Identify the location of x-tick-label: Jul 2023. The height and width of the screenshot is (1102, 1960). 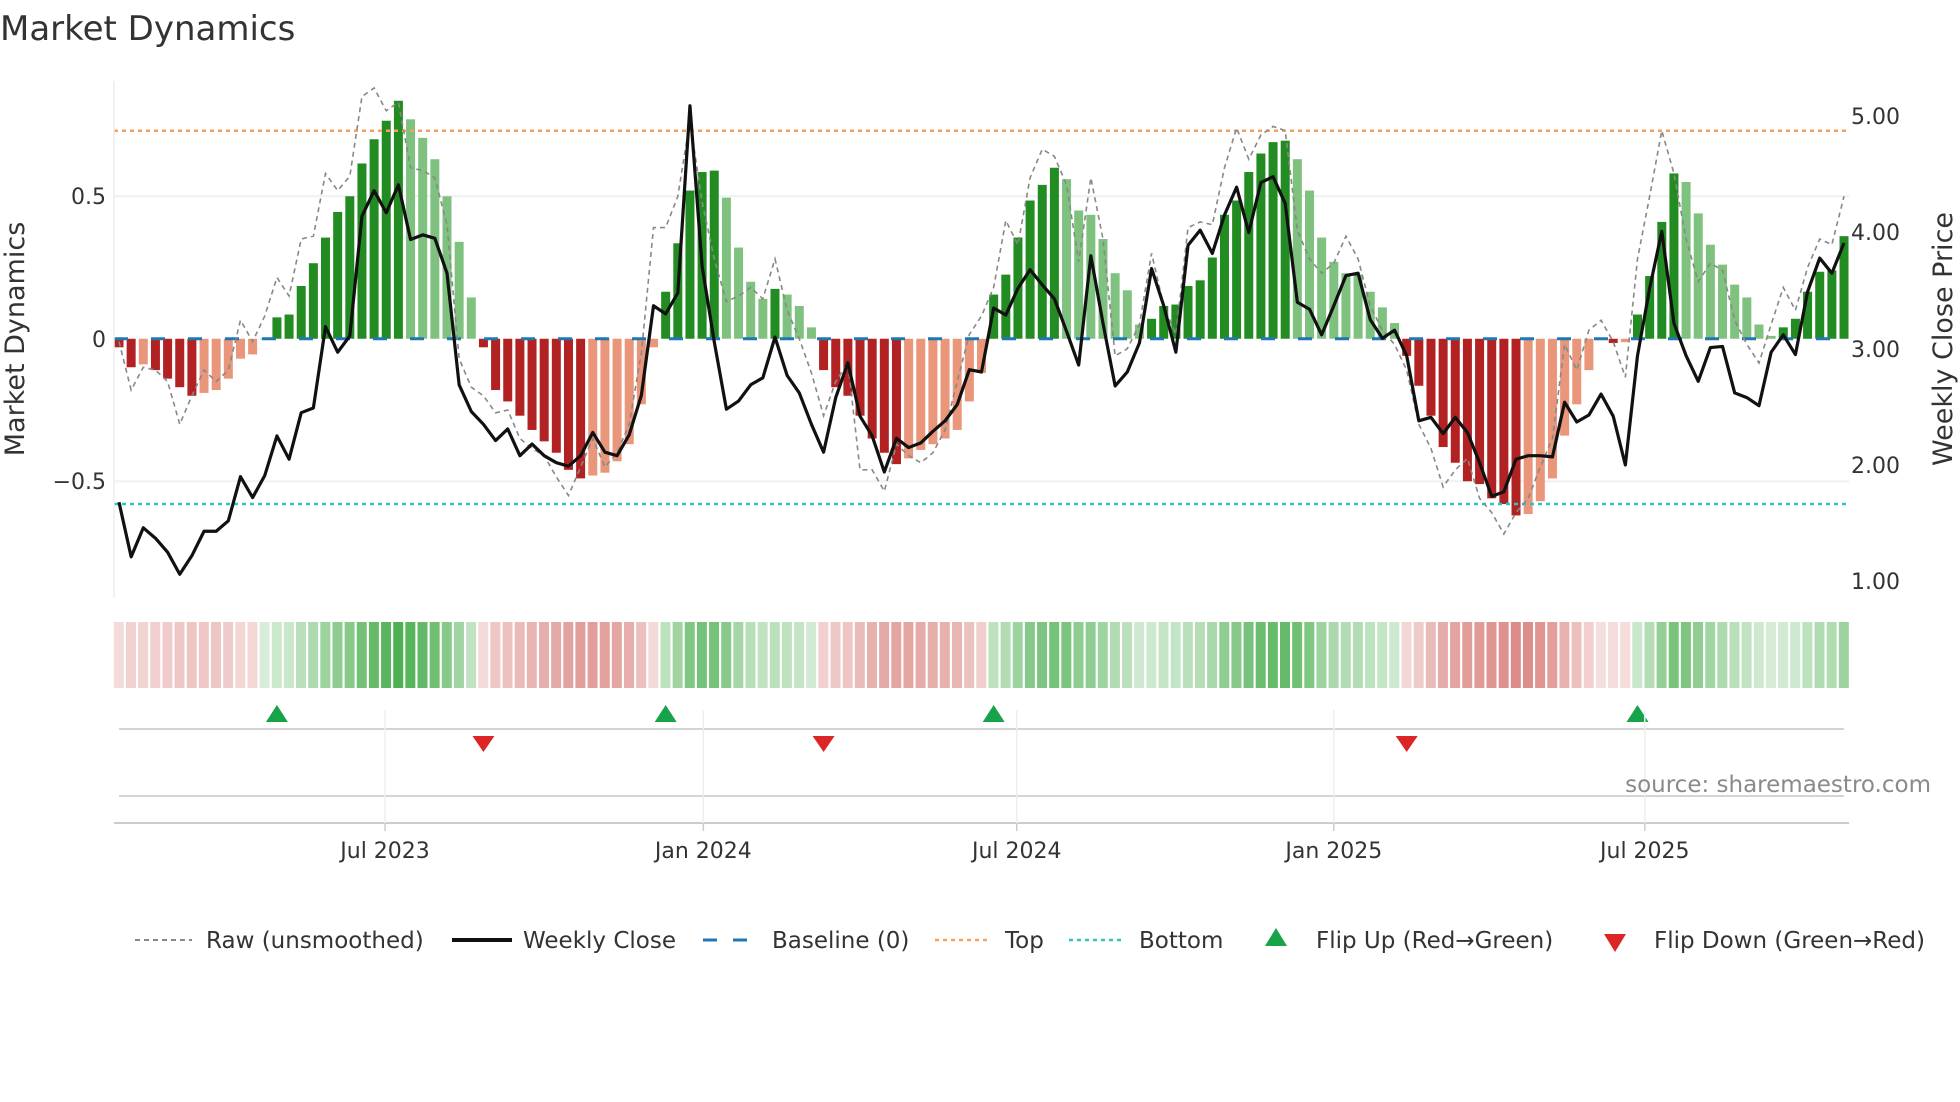
(384, 851).